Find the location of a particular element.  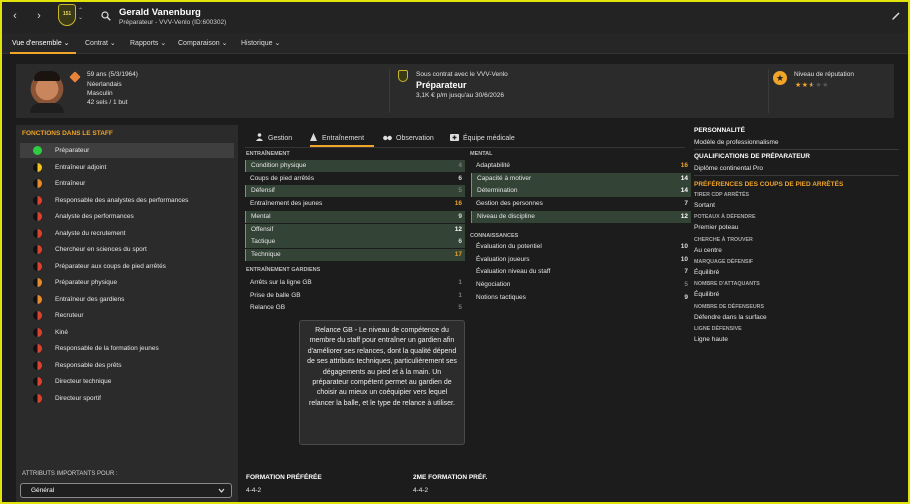

tab-medical: Équipe médicale is located at coordinates (482, 142).